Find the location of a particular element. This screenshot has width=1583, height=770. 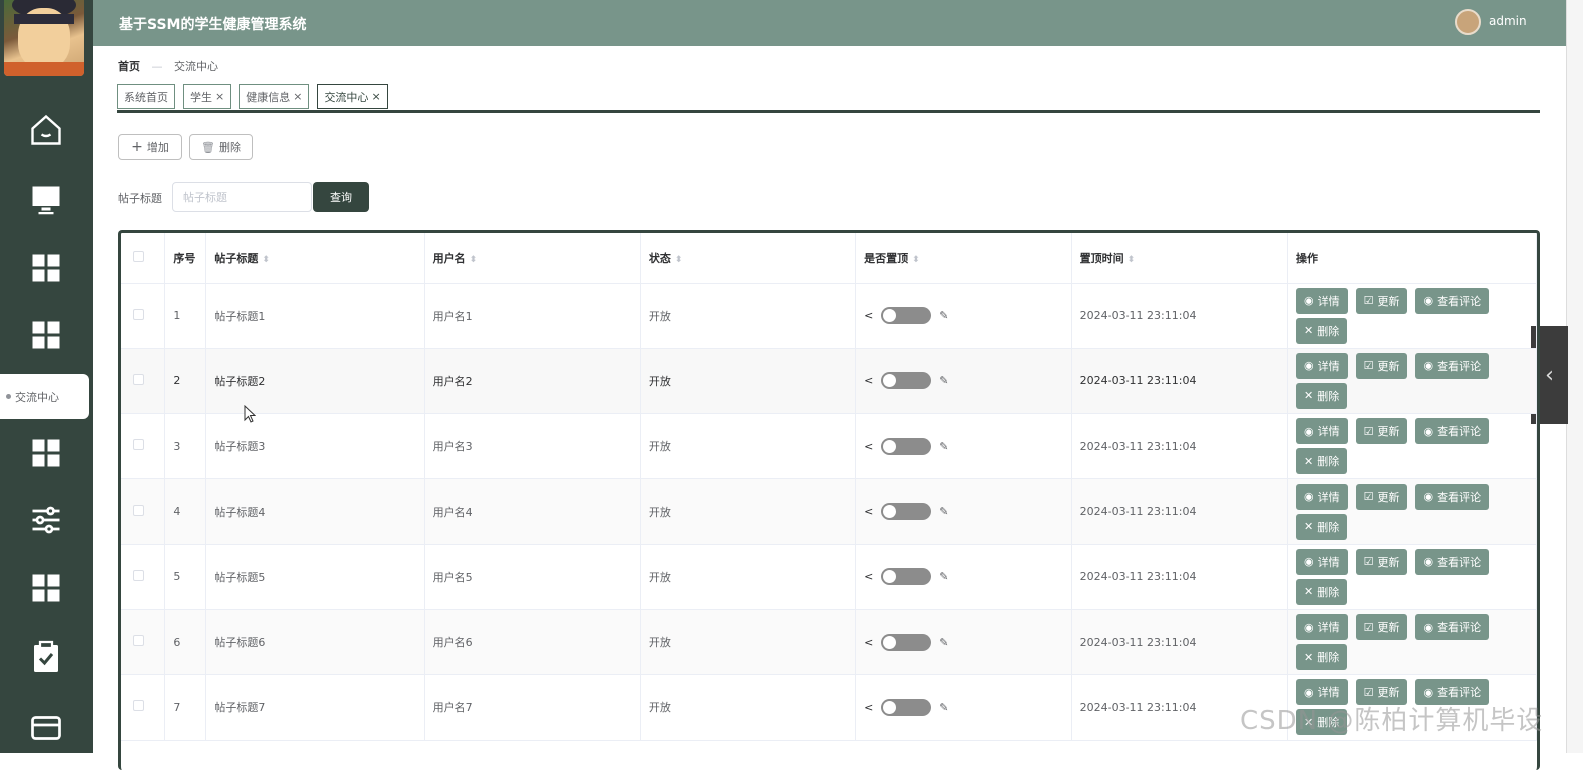

breadcrumb: 首页 — 交流中心 is located at coordinates (168, 66).